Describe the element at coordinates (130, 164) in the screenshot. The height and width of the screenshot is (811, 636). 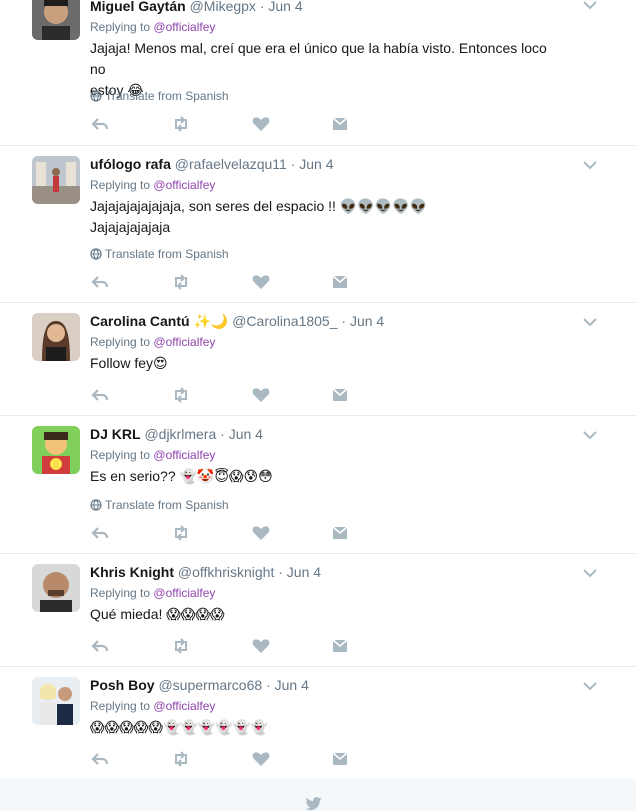
I see `display-name: ufólogo rafa` at that location.